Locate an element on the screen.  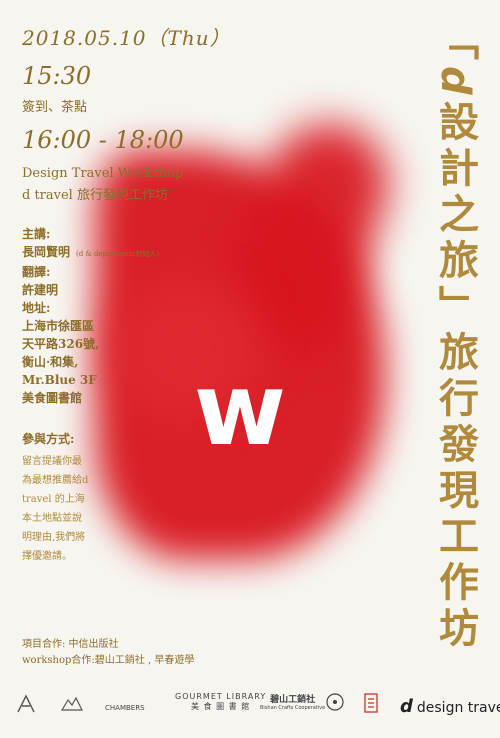
address-line: 衡山·和集, is located at coordinates (50, 362).